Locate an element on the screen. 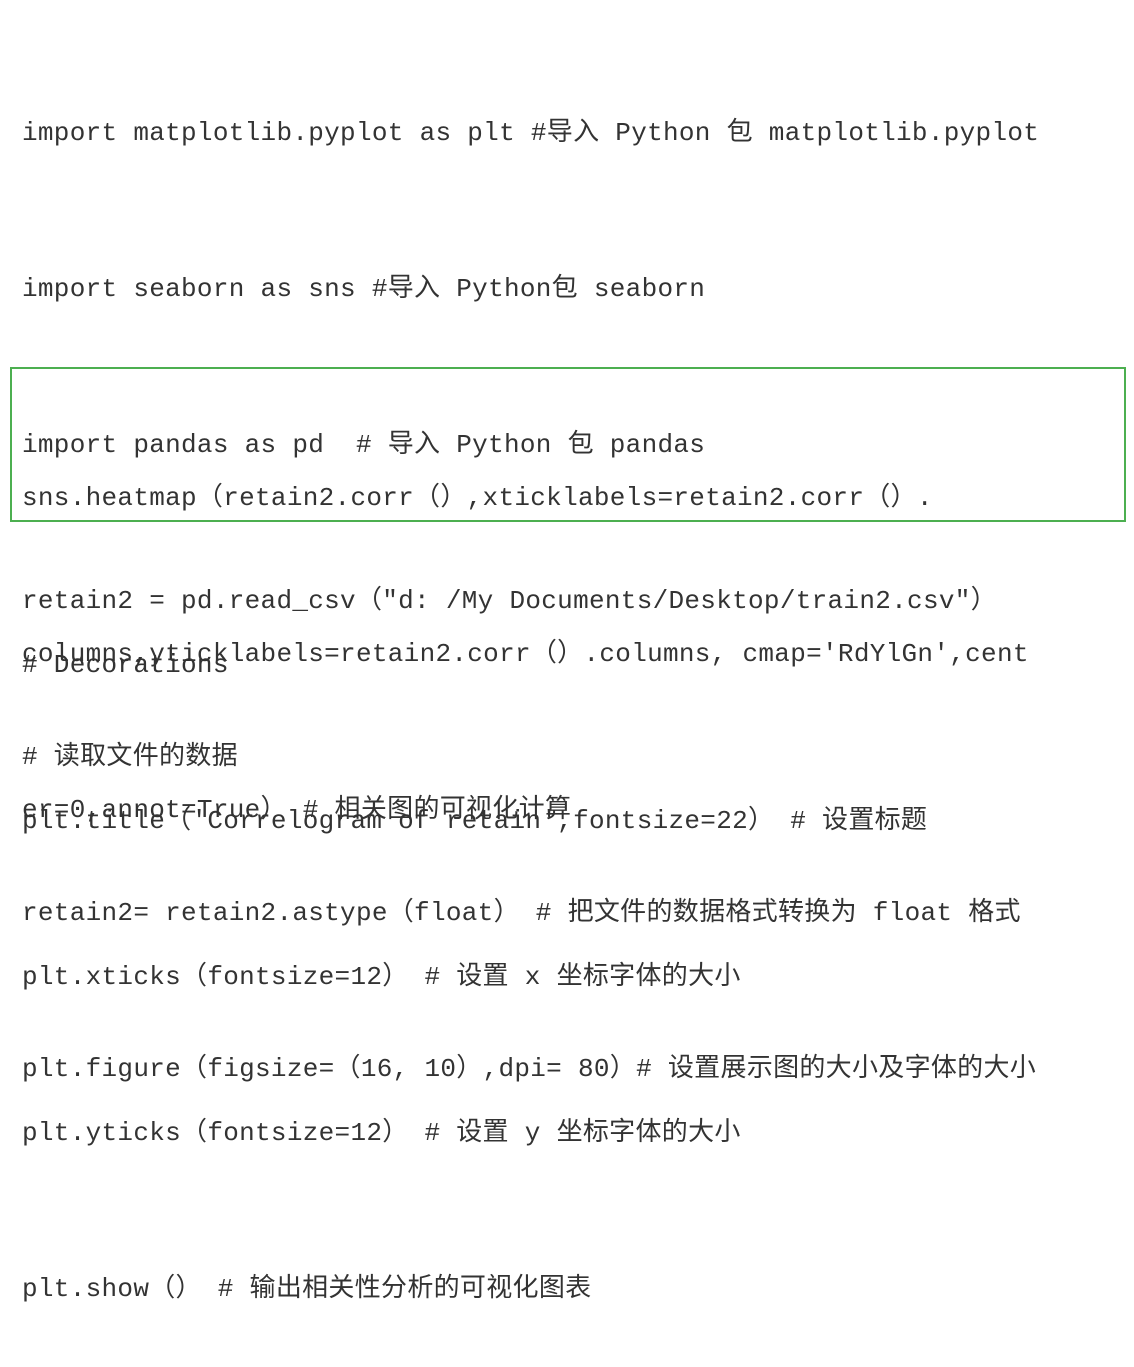  code-line: plt.xticks（fontsize=12） # 设置 x 坐标字体的大小 is located at coordinates (381, 977).